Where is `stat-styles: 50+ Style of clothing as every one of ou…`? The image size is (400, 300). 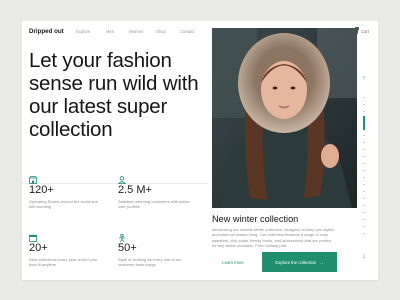 stat-styles: 50+ Style of clothing as every one of ou… is located at coordinates (158, 248).